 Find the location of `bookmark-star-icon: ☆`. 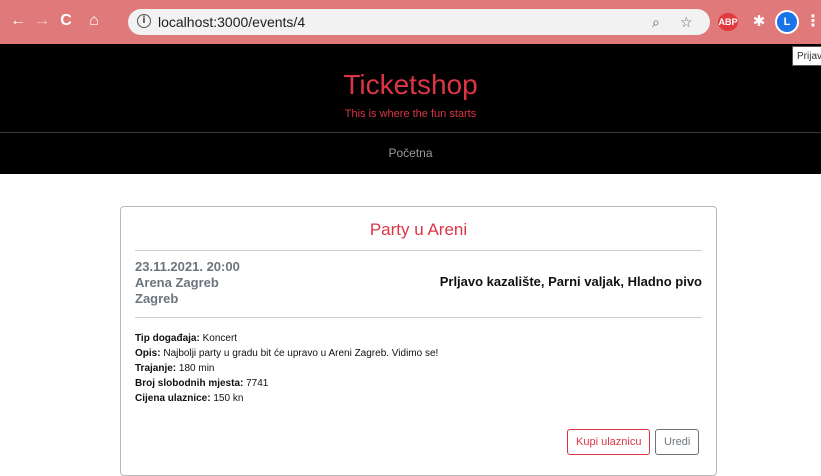

bookmark-star-icon: ☆ is located at coordinates (686, 22).